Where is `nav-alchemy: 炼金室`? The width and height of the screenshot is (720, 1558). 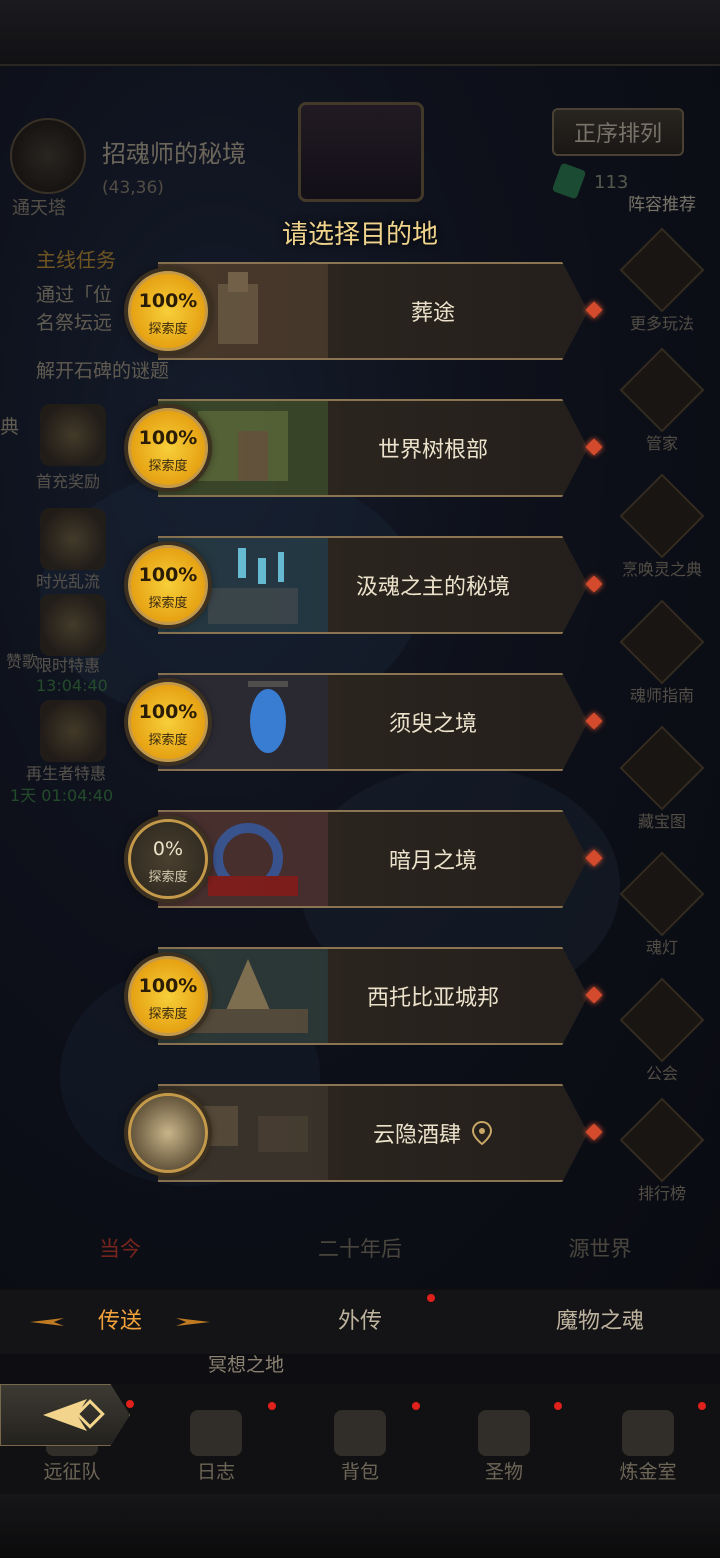 nav-alchemy: 炼金室 is located at coordinates (648, 1439).